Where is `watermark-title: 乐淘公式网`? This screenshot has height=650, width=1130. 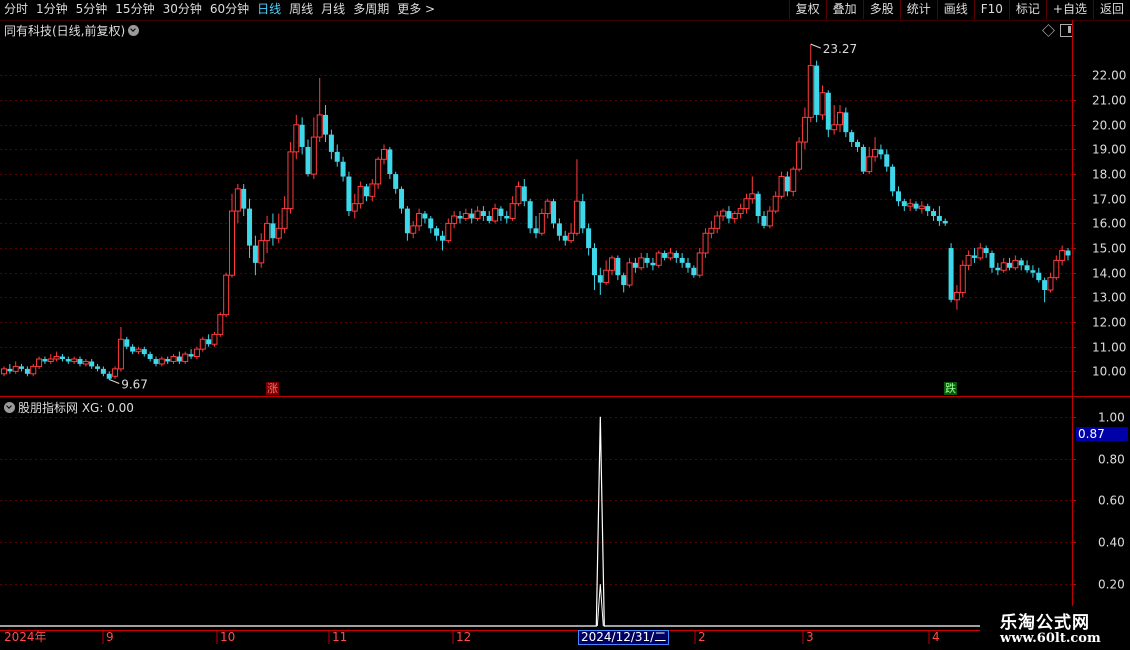
watermark-title: 乐淘公式网 is located at coordinates (1045, 623).